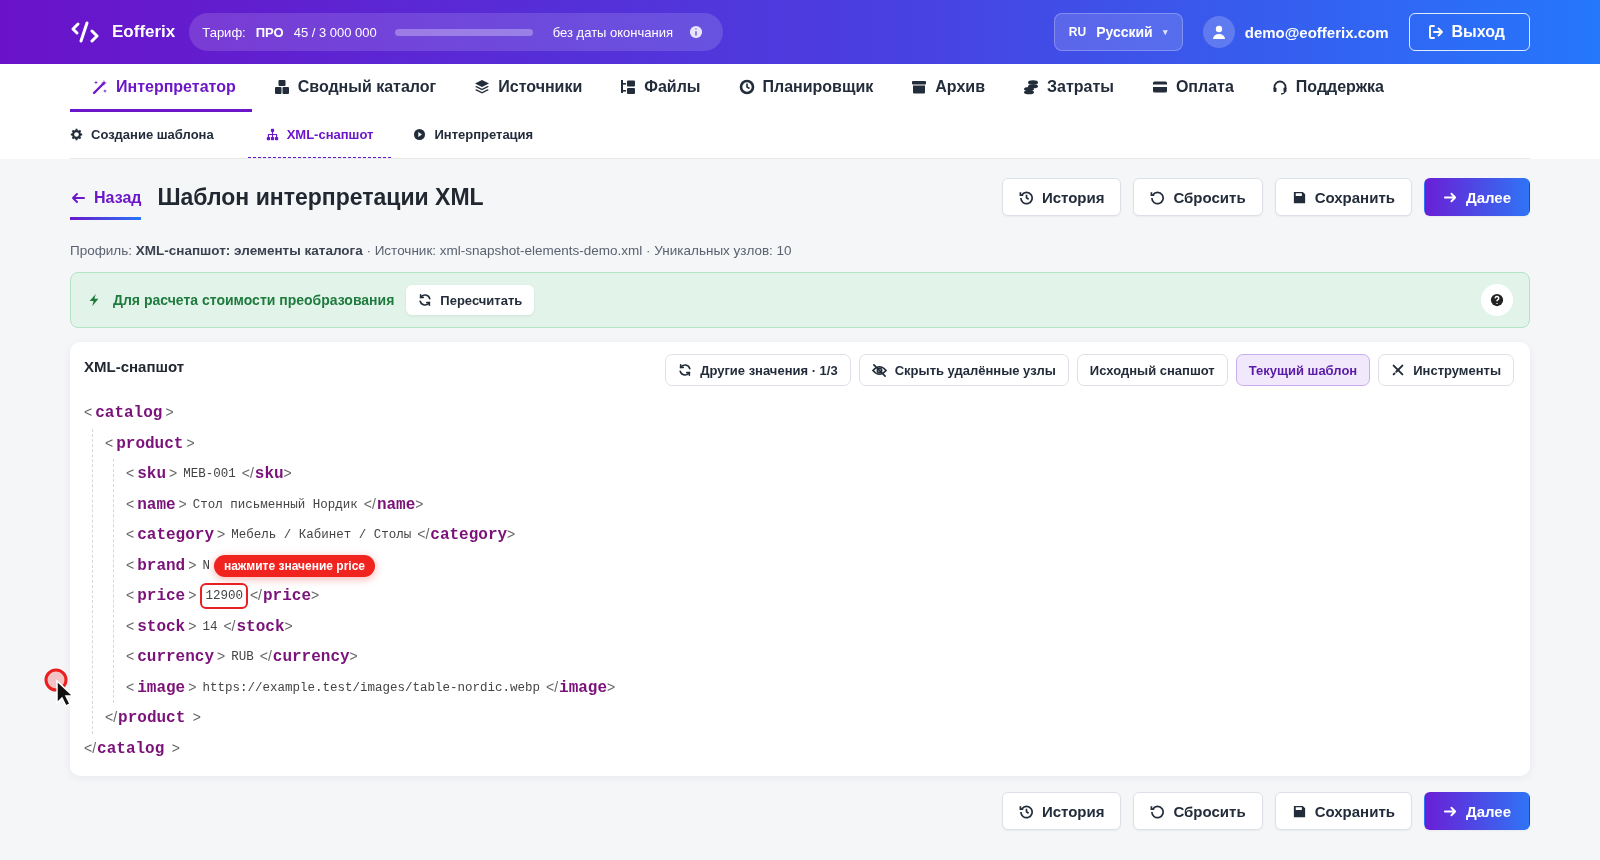 The image size is (1600, 860). Describe the element at coordinates (1218, 32) in the screenshot. I see `user-icon` at that location.